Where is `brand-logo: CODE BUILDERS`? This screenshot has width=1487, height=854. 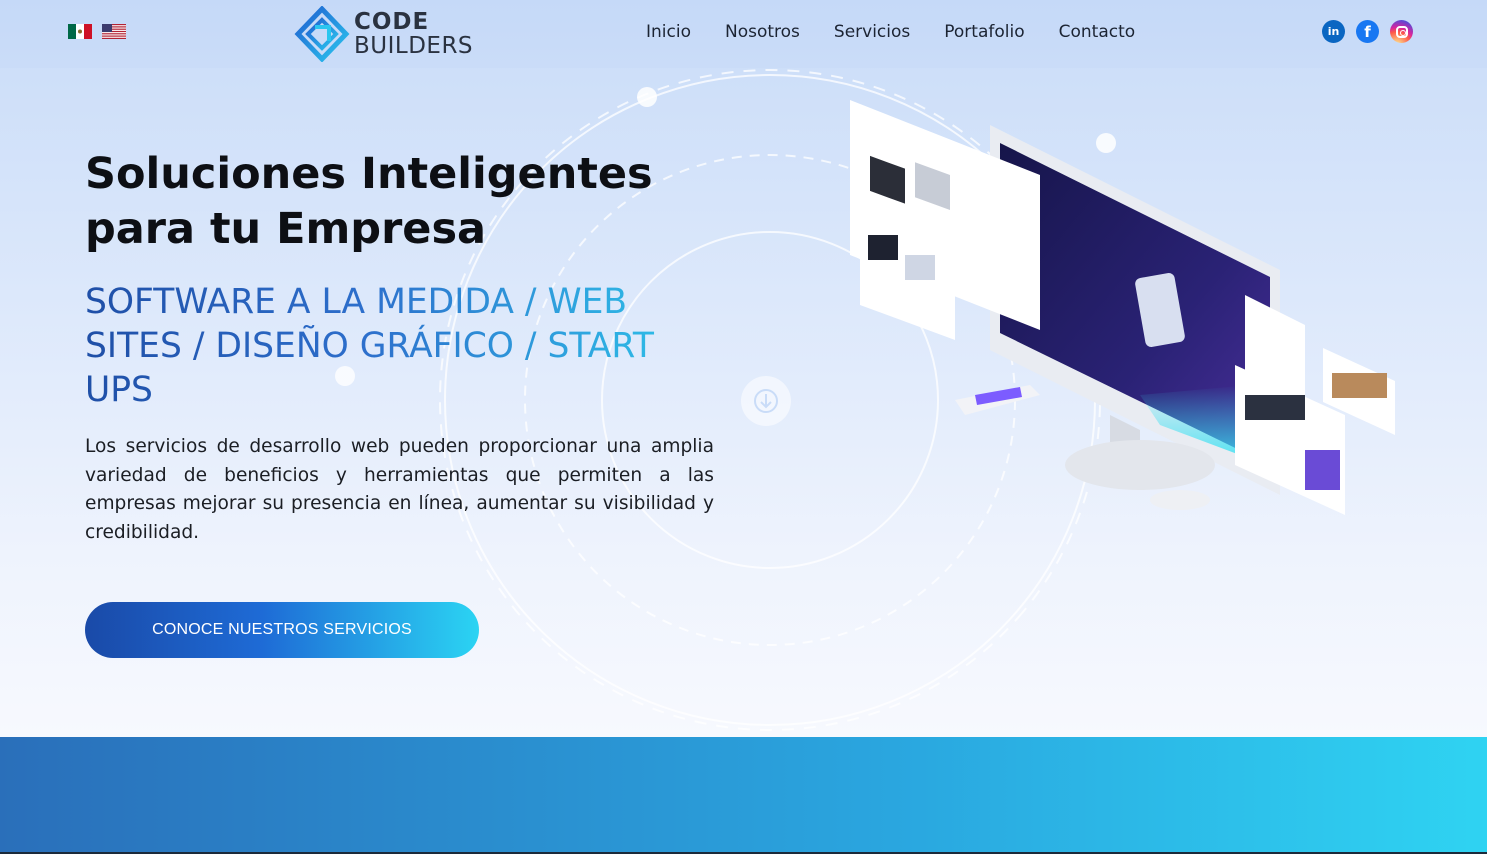 brand-logo: CODE BUILDERS is located at coordinates (383, 34).